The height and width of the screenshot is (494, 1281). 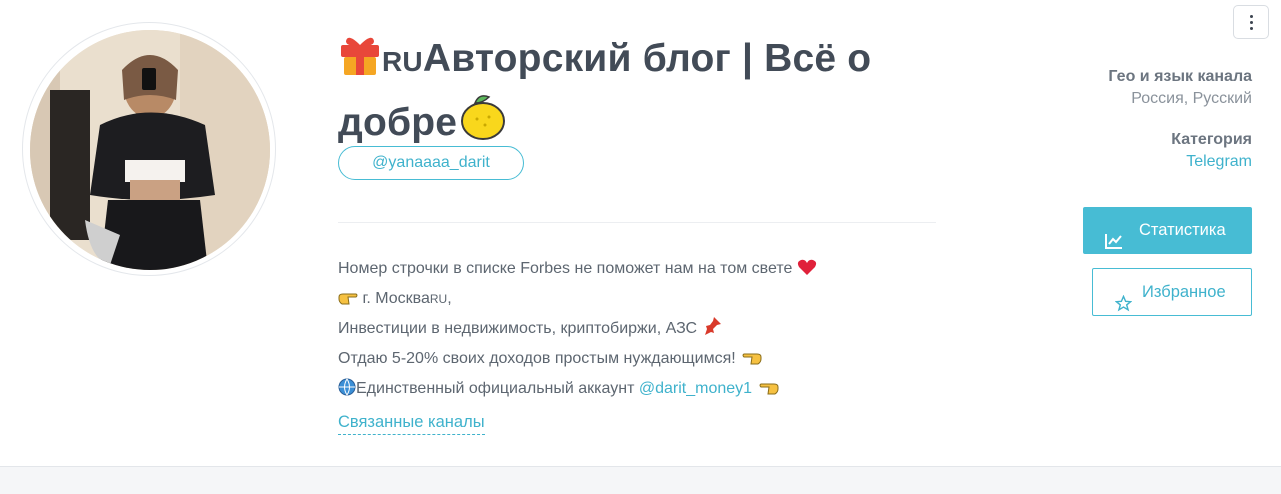 I want to click on description-line: г. МоскваRU,, so click(x=648, y=300).